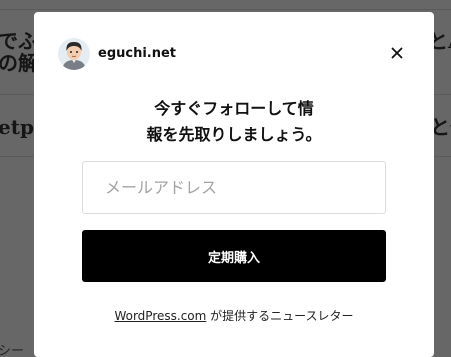 The width and height of the screenshot is (451, 357). What do you see at coordinates (74, 54) in the screenshot?
I see `avatar-icon` at bounding box center [74, 54].